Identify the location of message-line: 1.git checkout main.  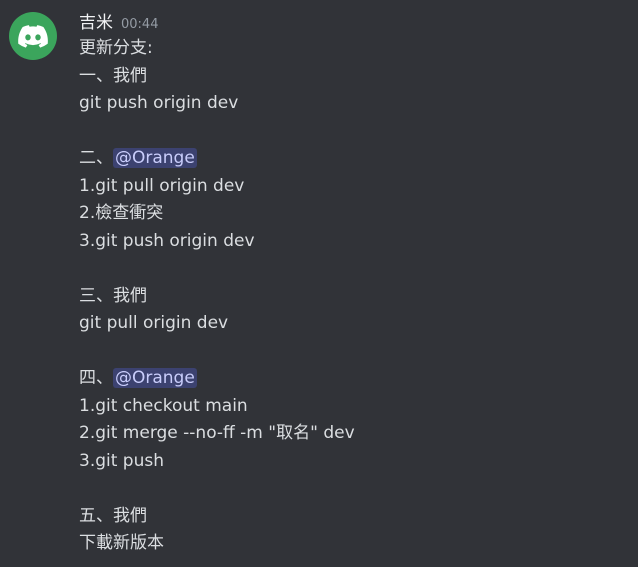
(163, 405).